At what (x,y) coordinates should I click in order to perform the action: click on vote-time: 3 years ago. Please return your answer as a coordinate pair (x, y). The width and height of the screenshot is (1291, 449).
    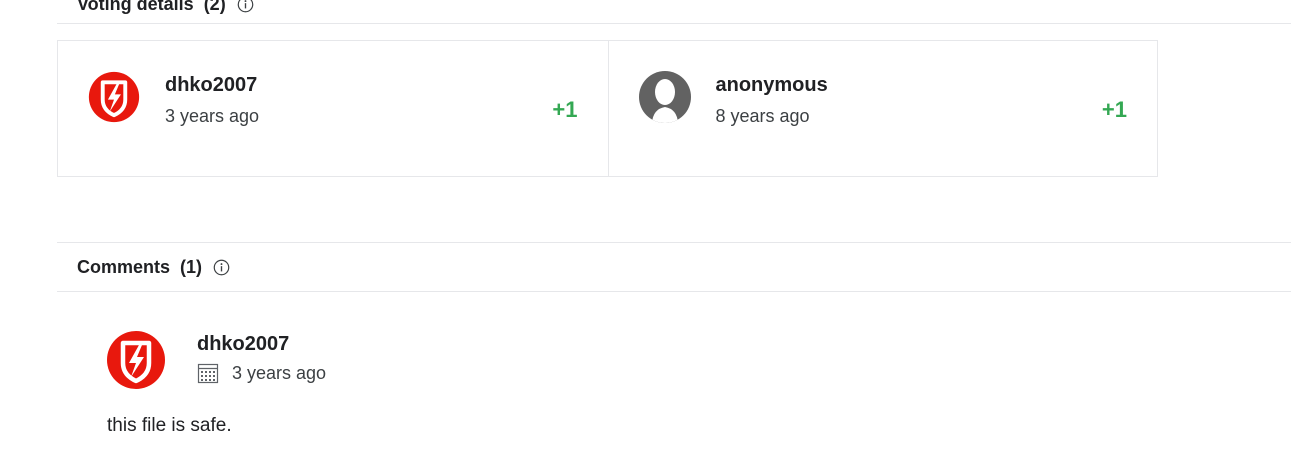
    Looking at the image, I should click on (212, 116).